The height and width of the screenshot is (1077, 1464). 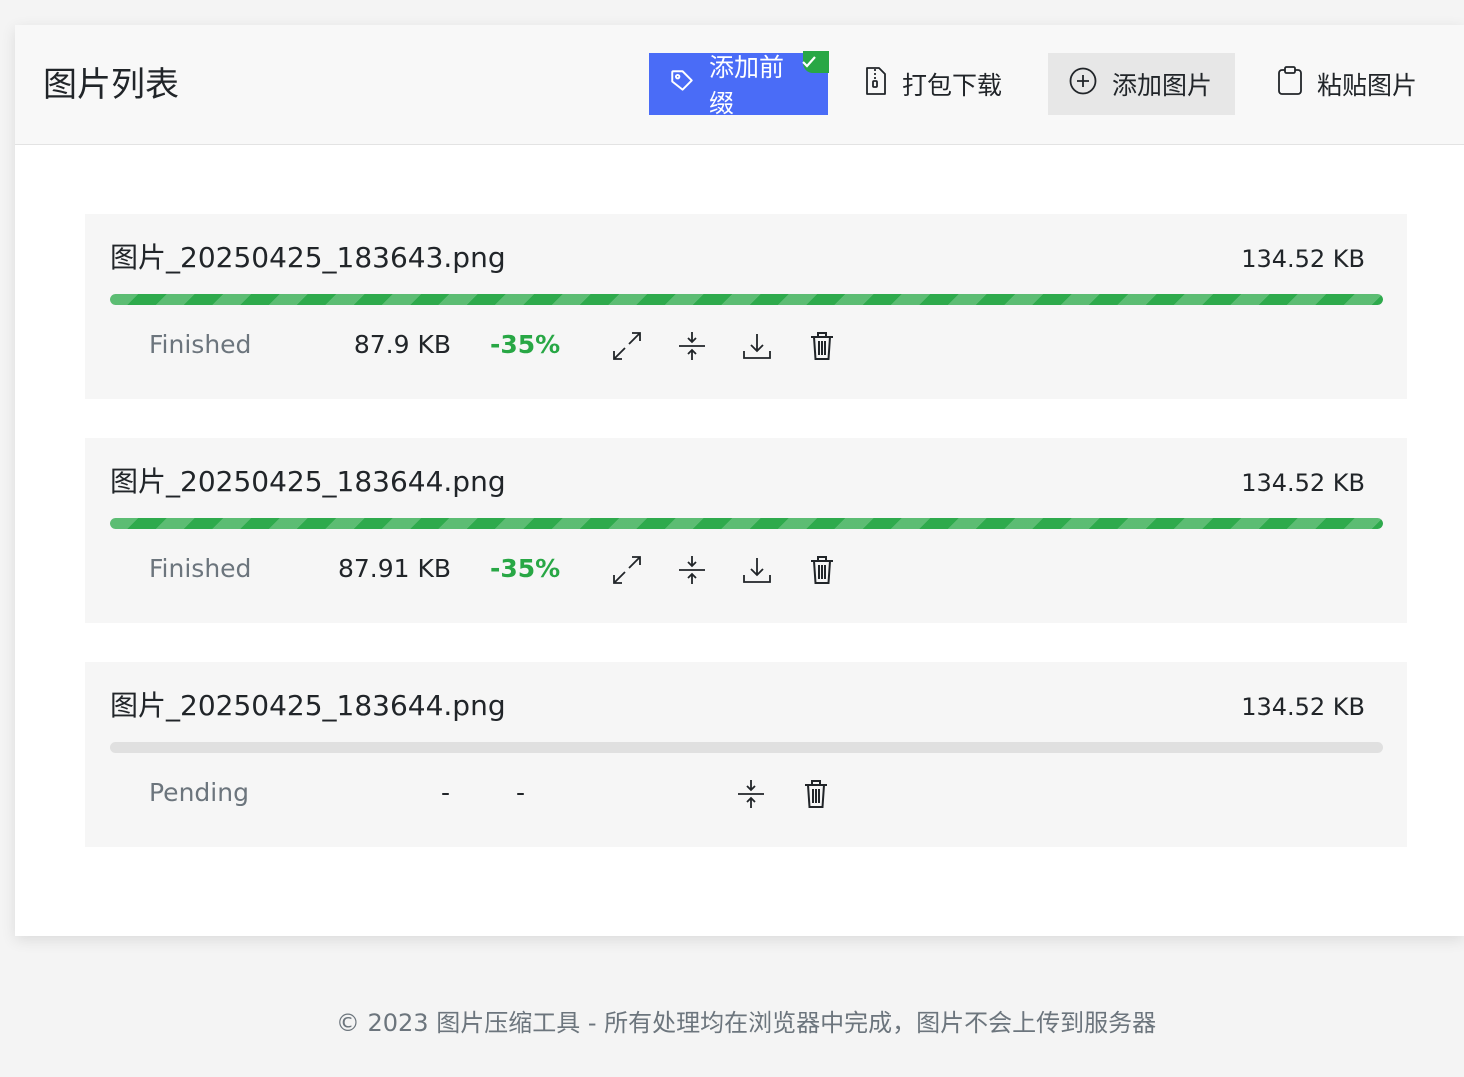 I want to click on file-name: 图片_20250425_183643.png, so click(x=308, y=257).